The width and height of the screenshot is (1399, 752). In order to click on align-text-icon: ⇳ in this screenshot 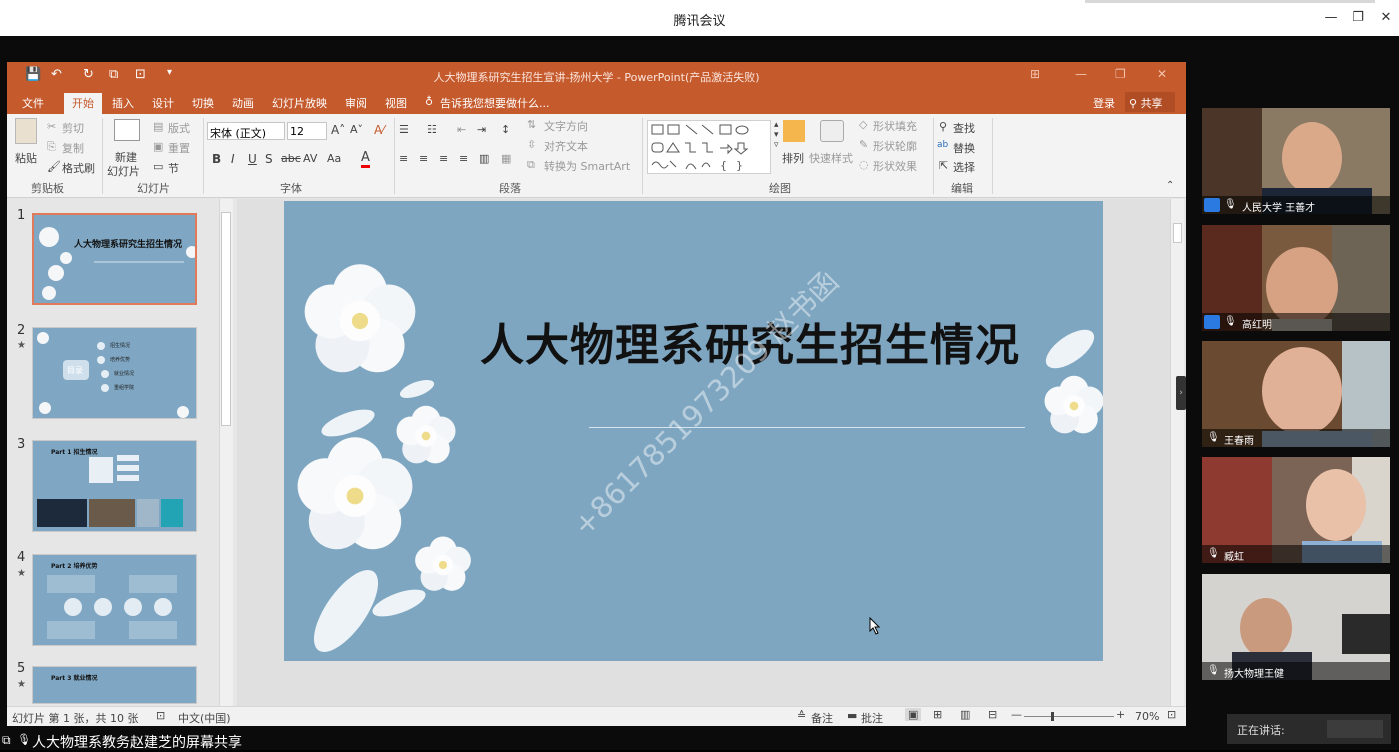, I will do `click(531, 144)`.